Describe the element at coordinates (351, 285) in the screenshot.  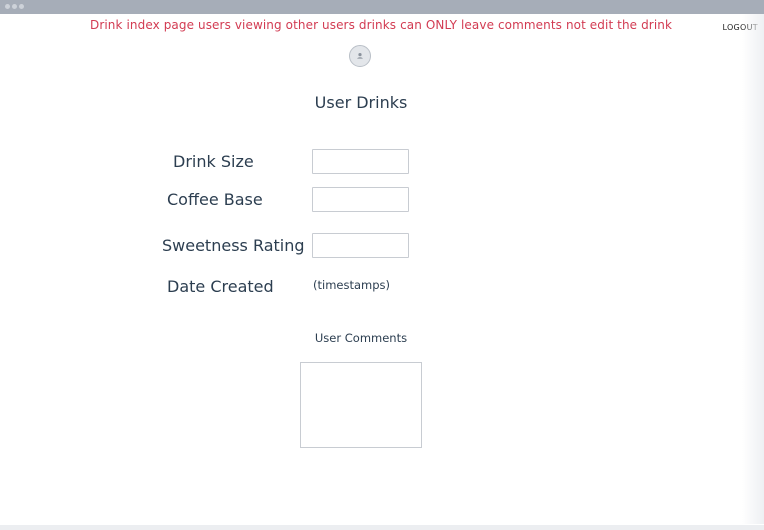
I see `date-created-value: (timestamps)` at that location.